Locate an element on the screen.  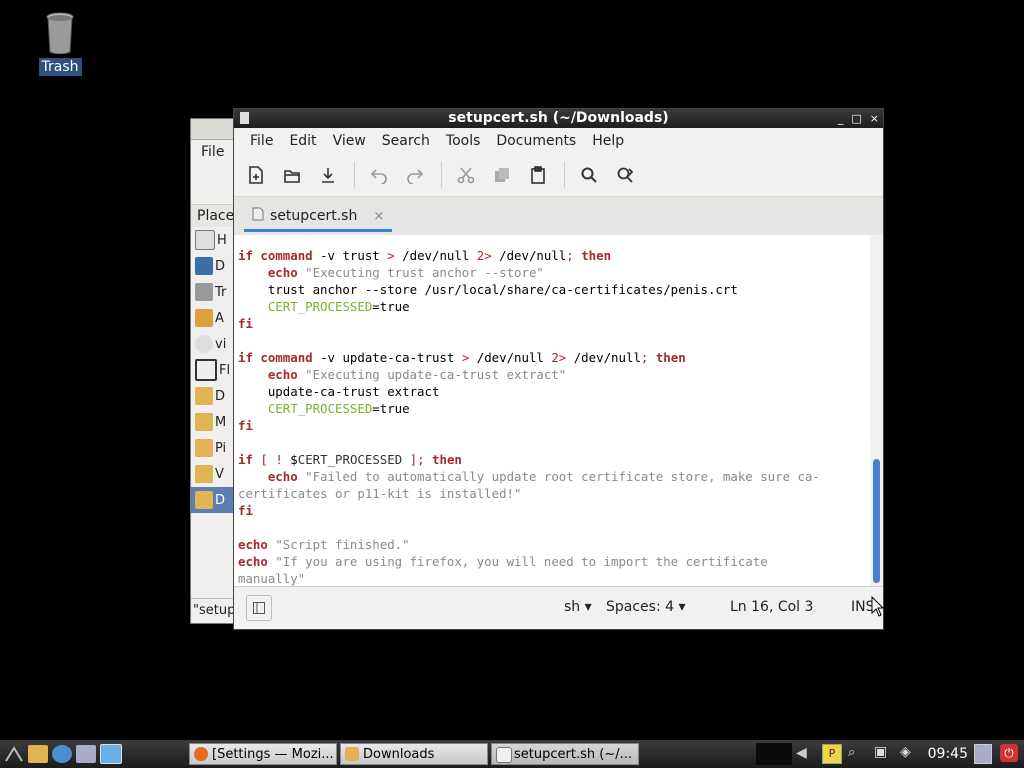
close-button: × is located at coordinates (874, 118).